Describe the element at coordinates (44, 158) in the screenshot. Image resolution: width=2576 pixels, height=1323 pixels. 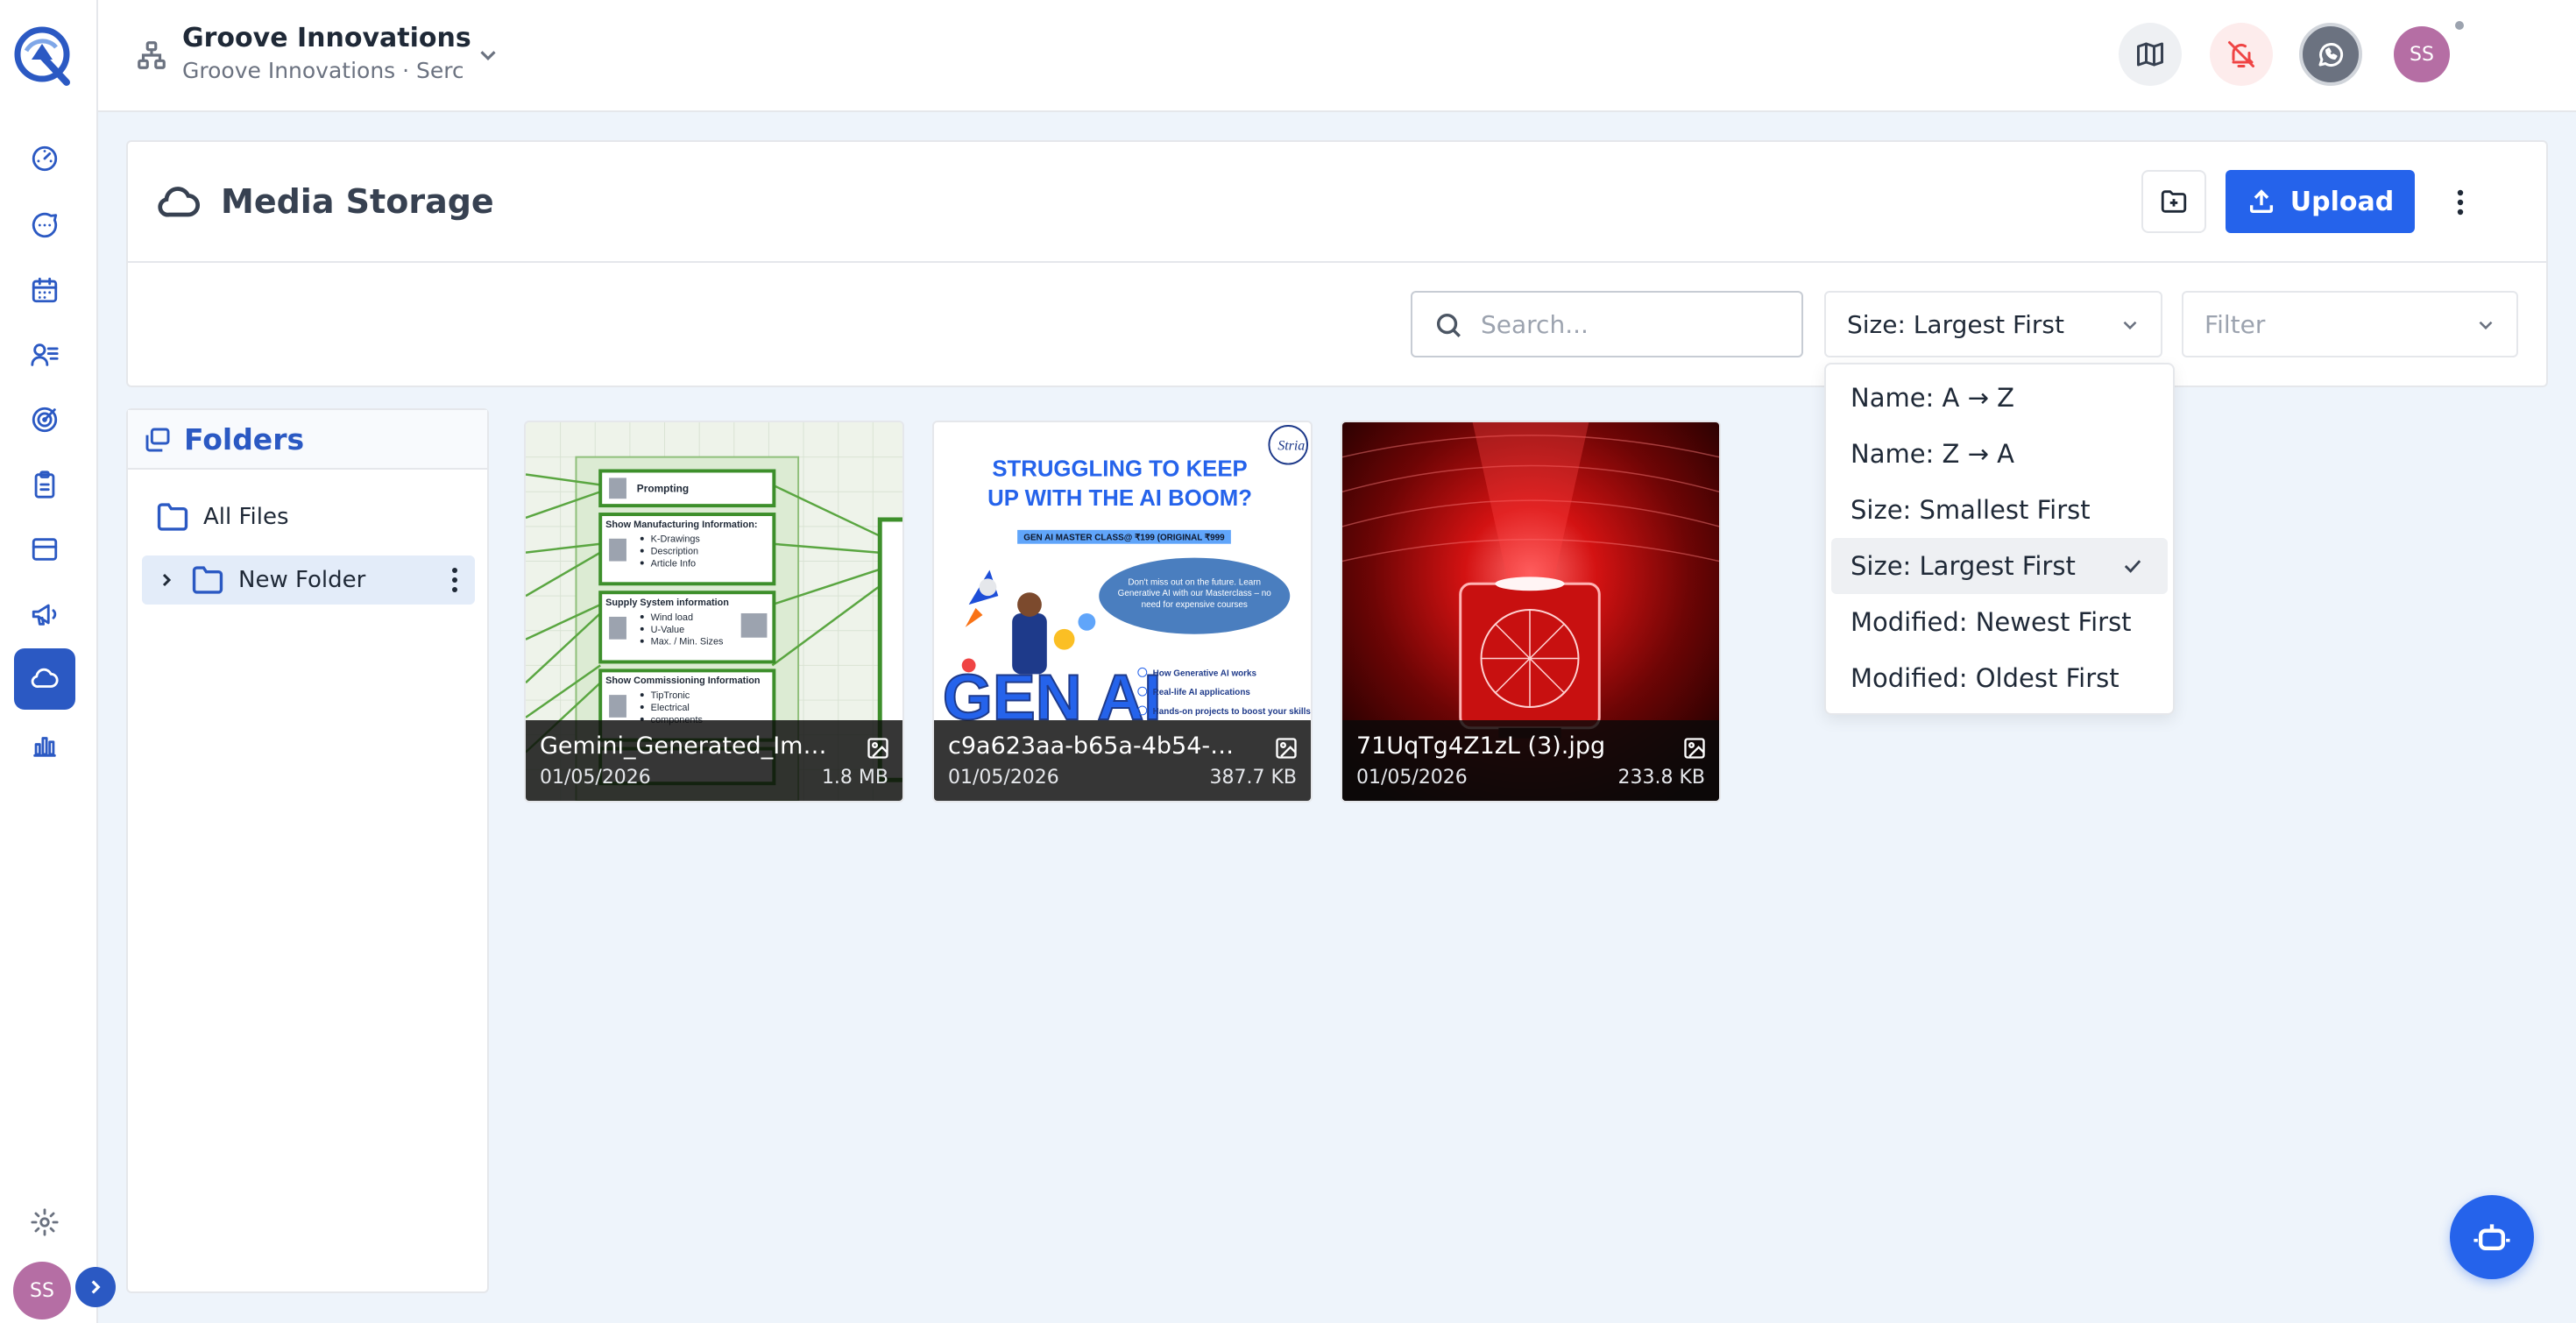
I see `nav-dashboard` at that location.